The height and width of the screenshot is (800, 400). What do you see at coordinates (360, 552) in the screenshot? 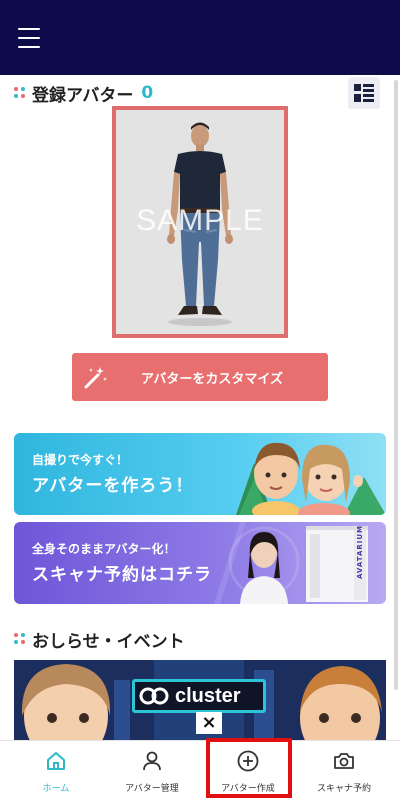
I see `scanner-booth-label: AVATARIUM` at bounding box center [360, 552].